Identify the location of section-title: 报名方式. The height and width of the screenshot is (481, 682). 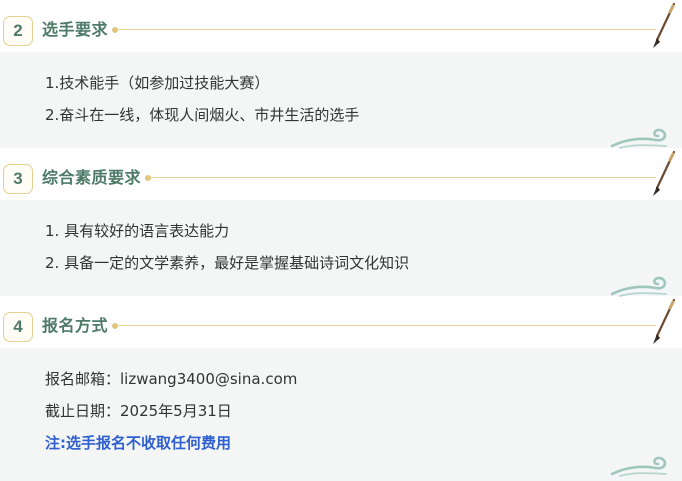
(75, 325).